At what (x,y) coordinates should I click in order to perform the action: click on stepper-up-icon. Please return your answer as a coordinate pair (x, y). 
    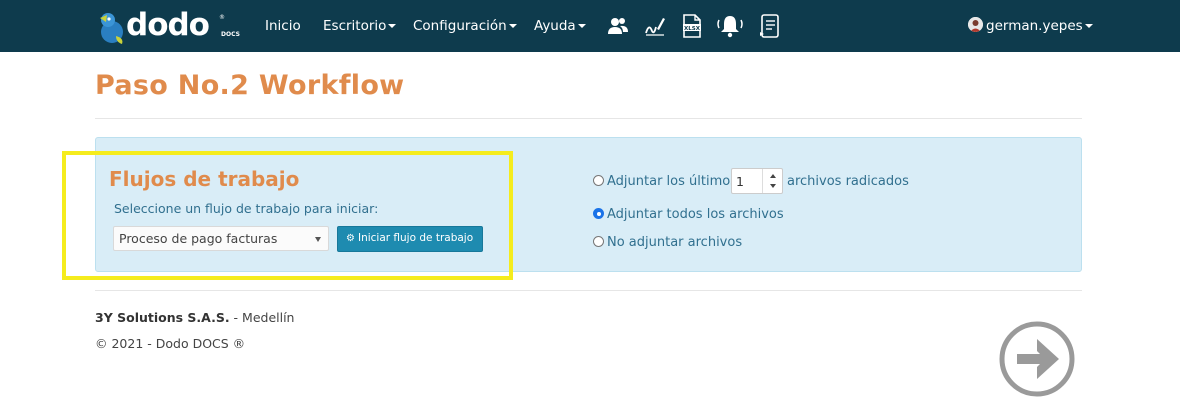
    Looking at the image, I should click on (773, 176).